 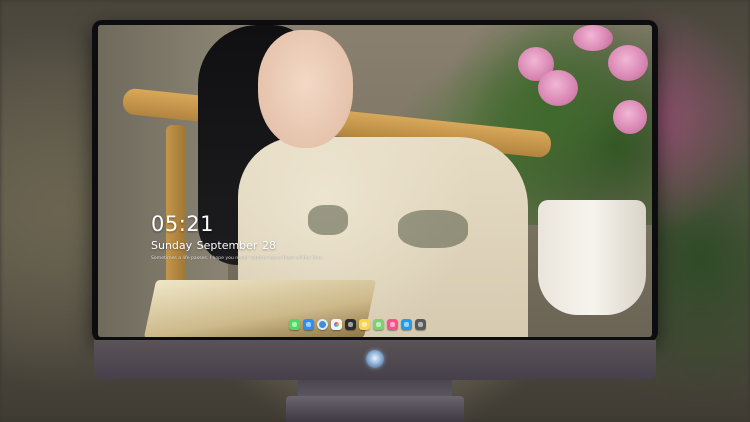 What do you see at coordinates (364, 324) in the screenshot?
I see `notes-icon` at bounding box center [364, 324].